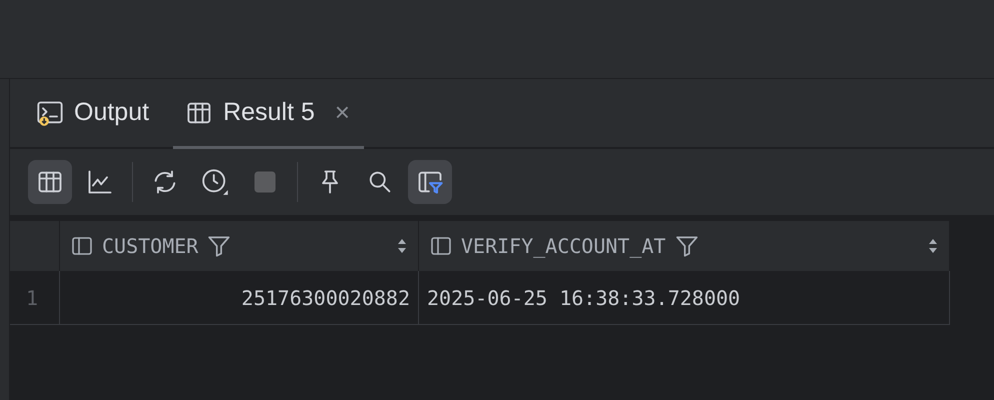 The height and width of the screenshot is (400, 994). I want to click on clock-icon, so click(215, 182).